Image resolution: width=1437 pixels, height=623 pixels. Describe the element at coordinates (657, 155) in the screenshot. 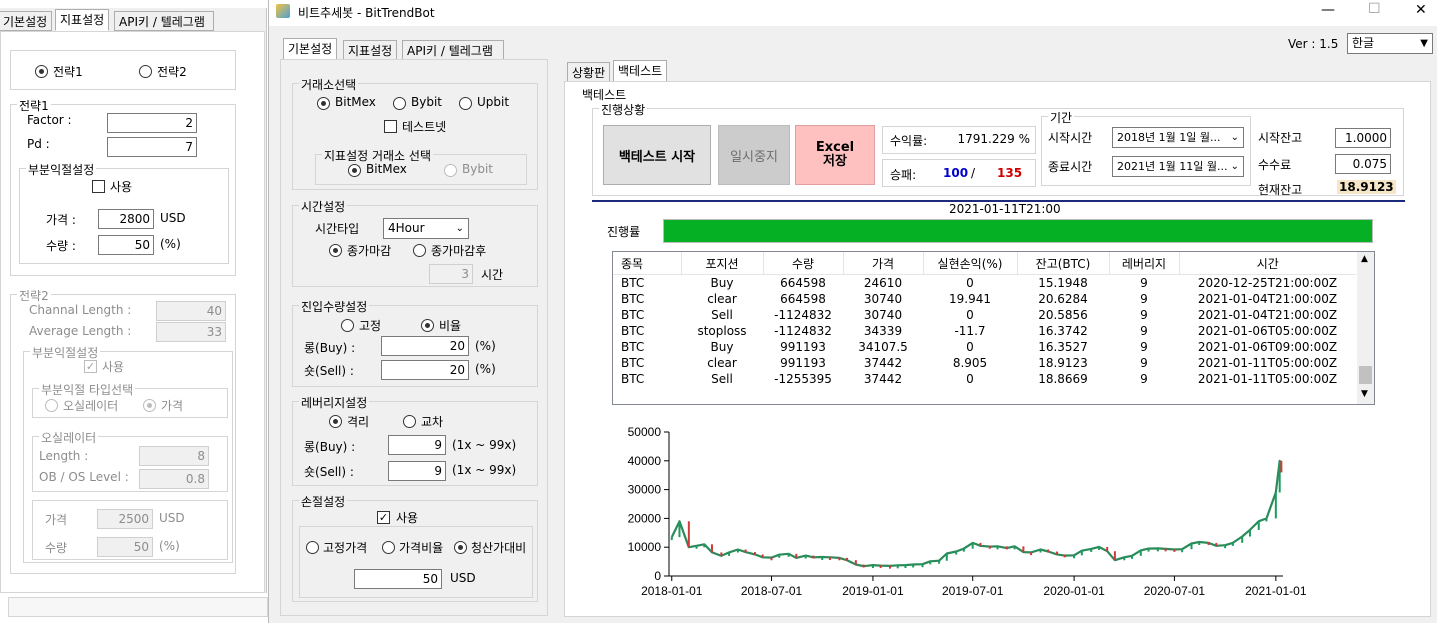

I see `start-backtest-button: 백테스트 시작` at that location.